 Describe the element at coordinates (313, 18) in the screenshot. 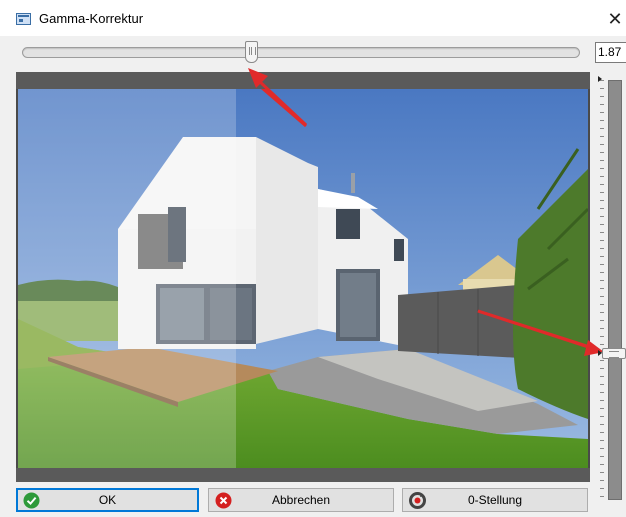

I see `title-bar: Gamma-Korrektur ✕` at that location.